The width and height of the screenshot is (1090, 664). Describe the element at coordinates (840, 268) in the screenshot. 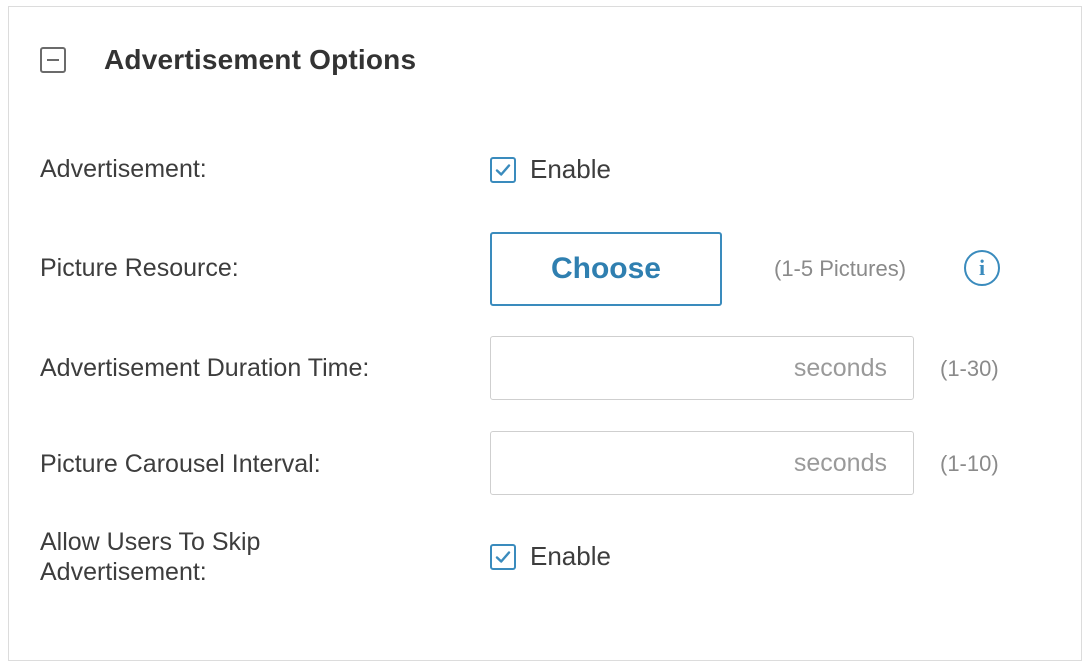

I see `picture-count-hint: (1-5 Pictures)` at that location.